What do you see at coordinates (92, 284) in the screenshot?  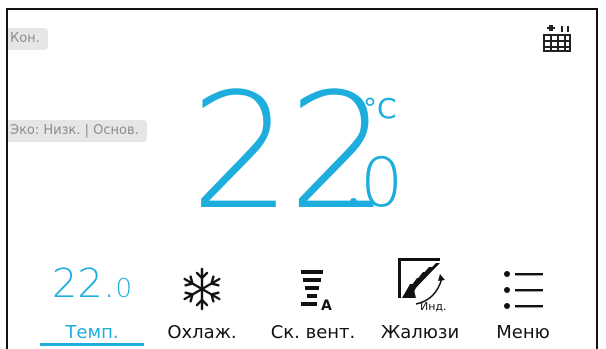 I see `tab-temp-value: 22.0` at bounding box center [92, 284].